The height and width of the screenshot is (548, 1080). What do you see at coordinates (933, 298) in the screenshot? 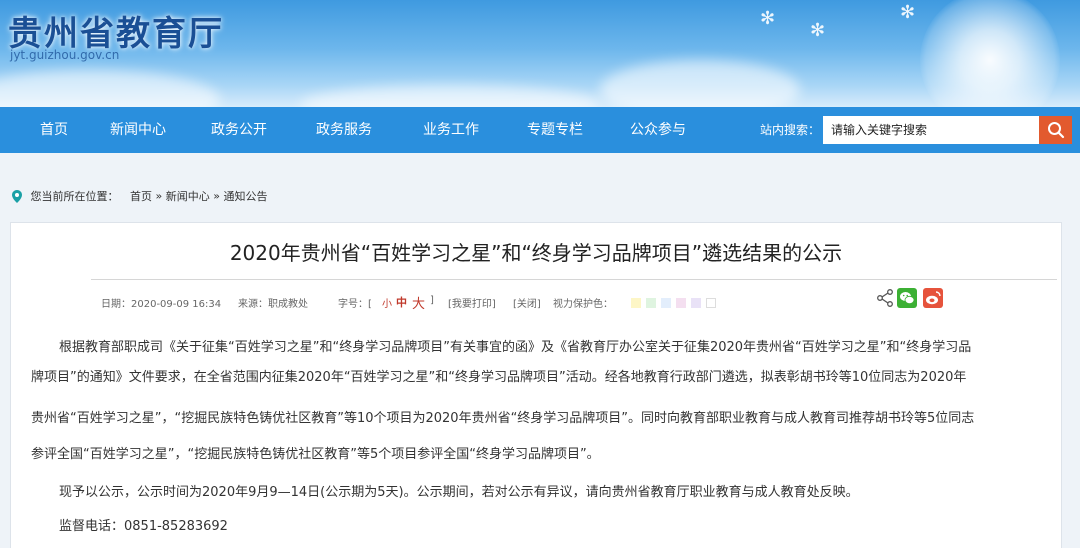
I see `weibo-share-icon` at bounding box center [933, 298].